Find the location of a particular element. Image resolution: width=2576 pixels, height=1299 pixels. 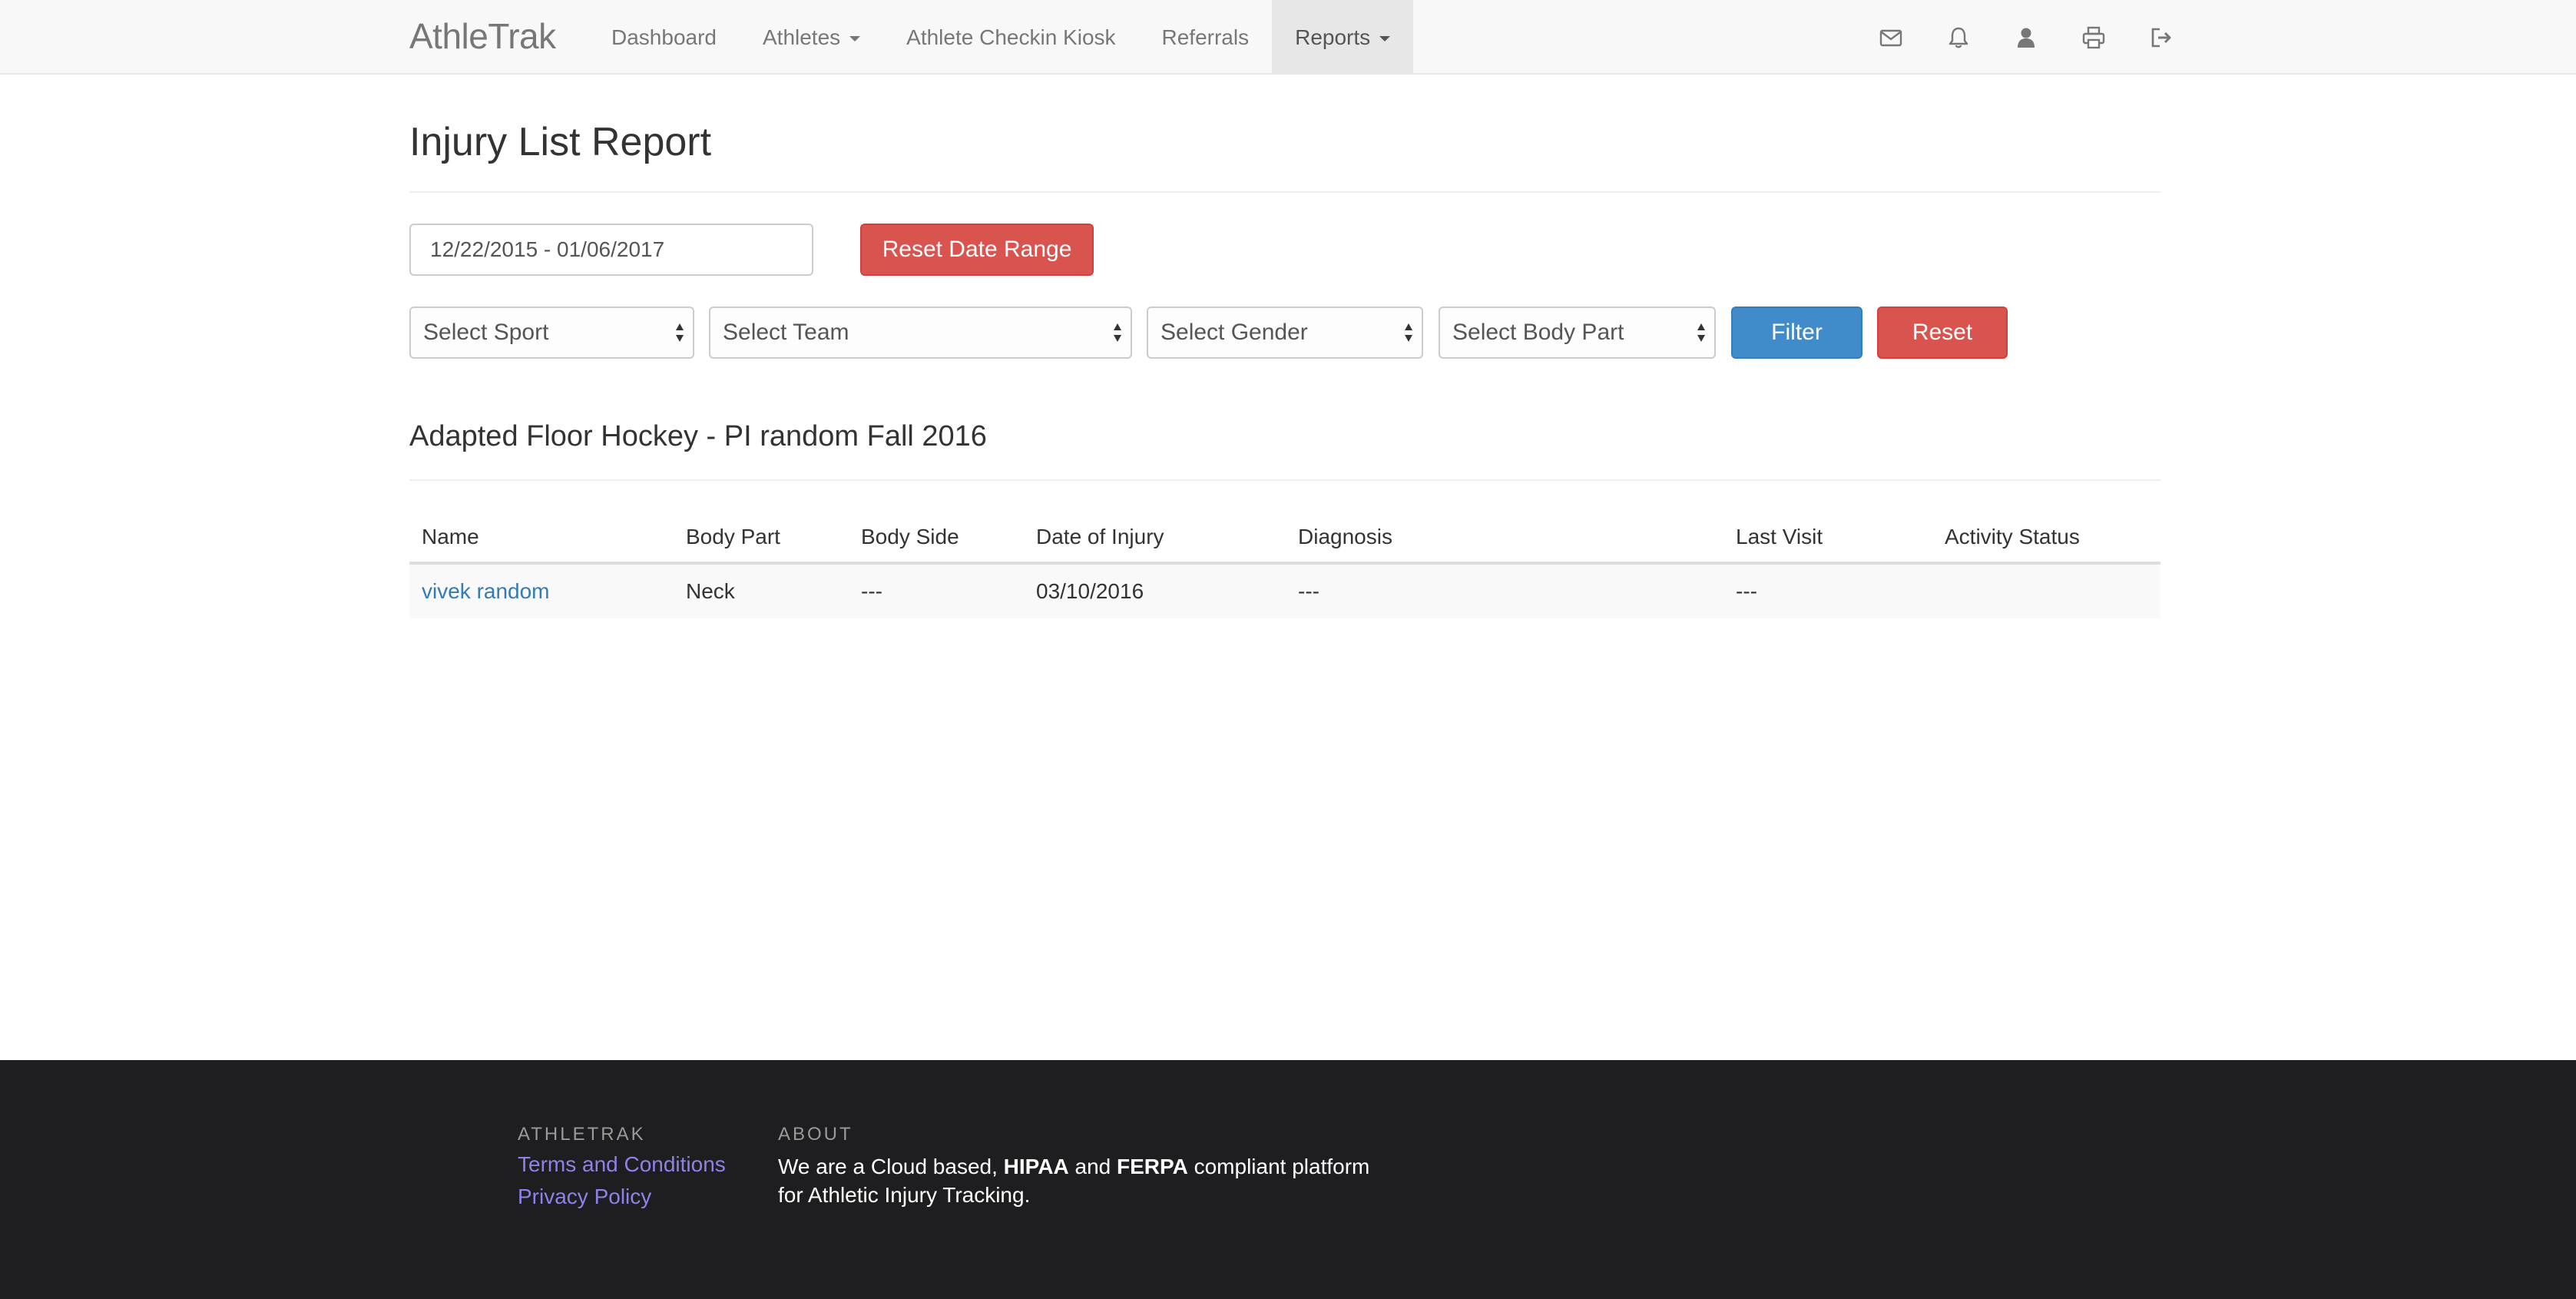

reset-button: Reset is located at coordinates (1942, 333).